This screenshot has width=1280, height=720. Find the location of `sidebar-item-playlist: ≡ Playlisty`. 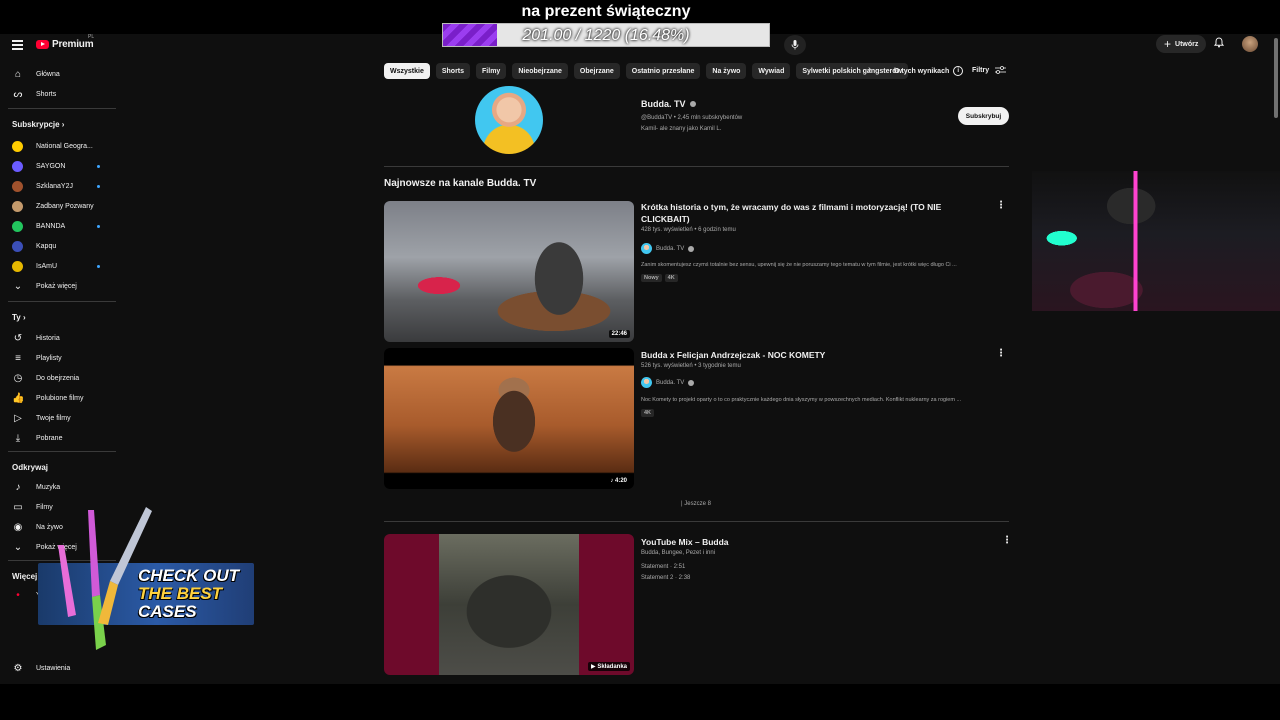

sidebar-item-playlist: ≡ Playlisty is located at coordinates (58, 358).